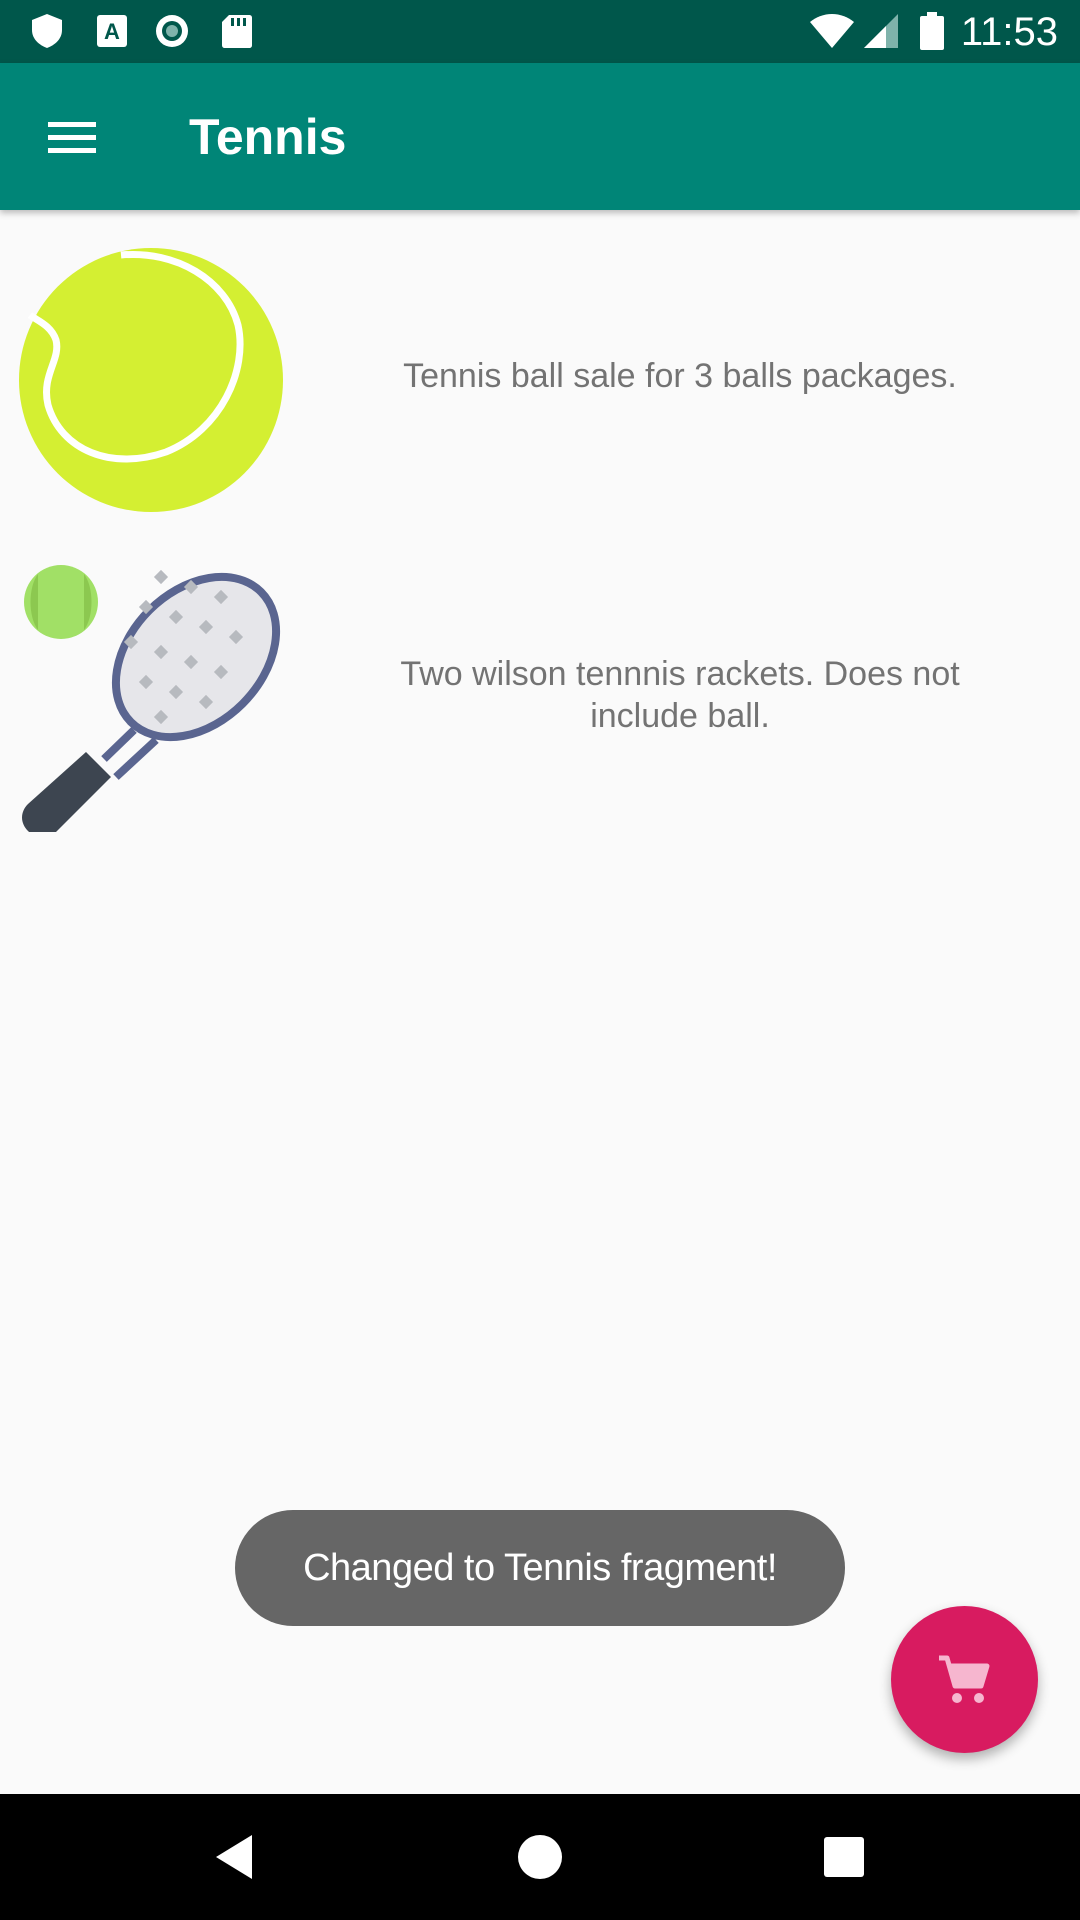 The image size is (1080, 1920). I want to click on tennis-ball-icon, so click(151, 380).